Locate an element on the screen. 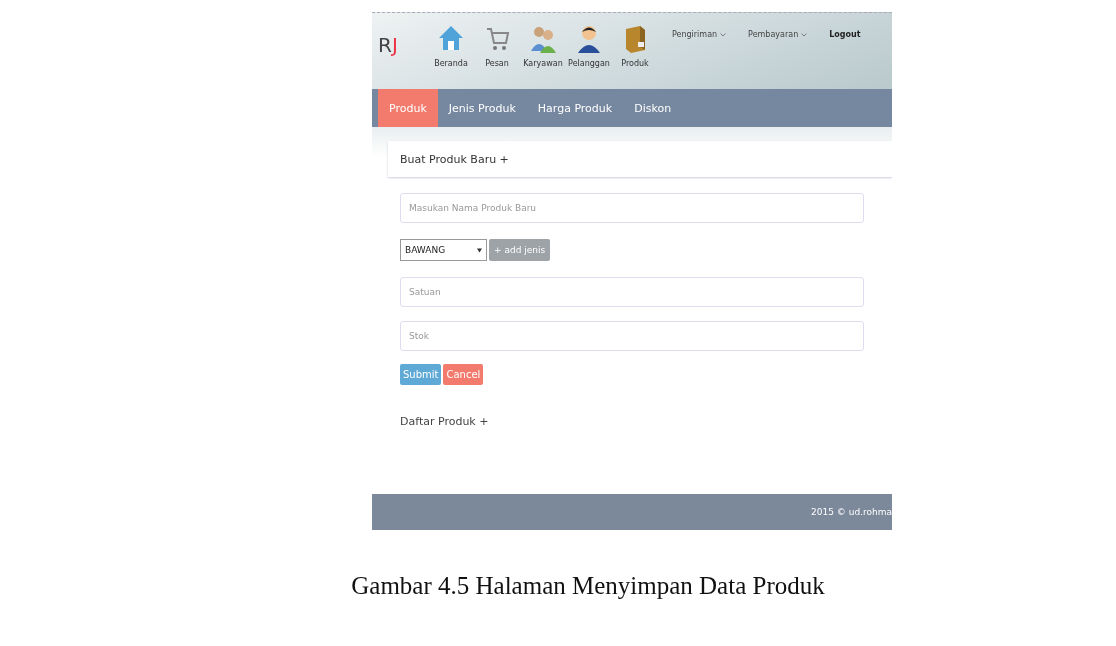 This screenshot has width=1116, height=646. tab: Harga Produk is located at coordinates (575, 108).